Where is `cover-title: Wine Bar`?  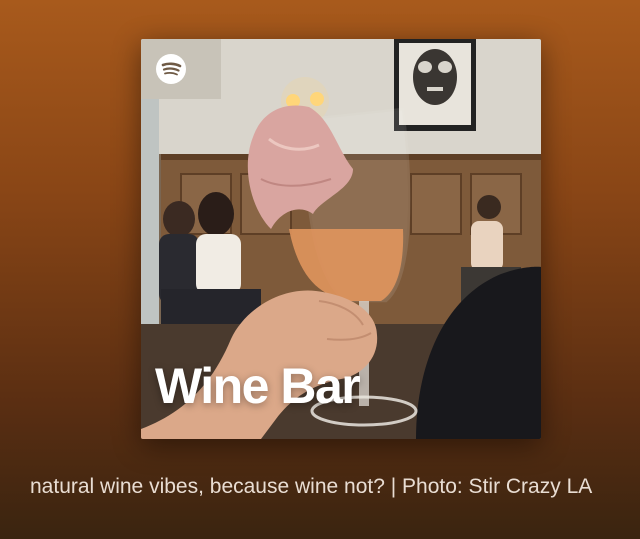 cover-title: Wine Bar is located at coordinates (258, 386).